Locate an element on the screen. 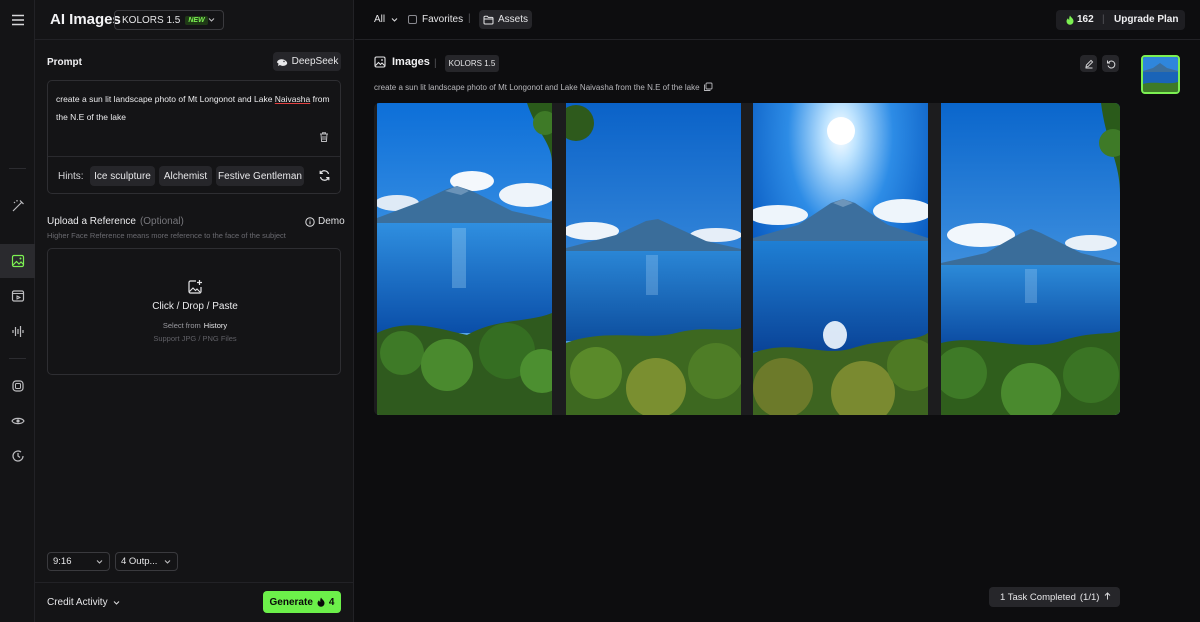 This screenshot has width=1200, height=622. new-badge: NEW is located at coordinates (196, 20).